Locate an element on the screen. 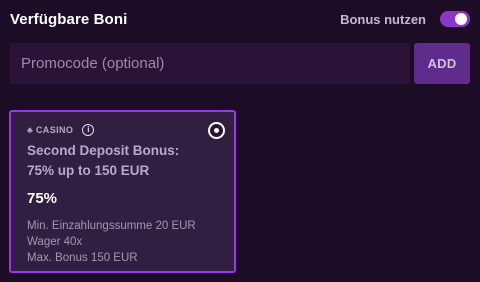  casino-icon: ♣ is located at coordinates (30, 129).